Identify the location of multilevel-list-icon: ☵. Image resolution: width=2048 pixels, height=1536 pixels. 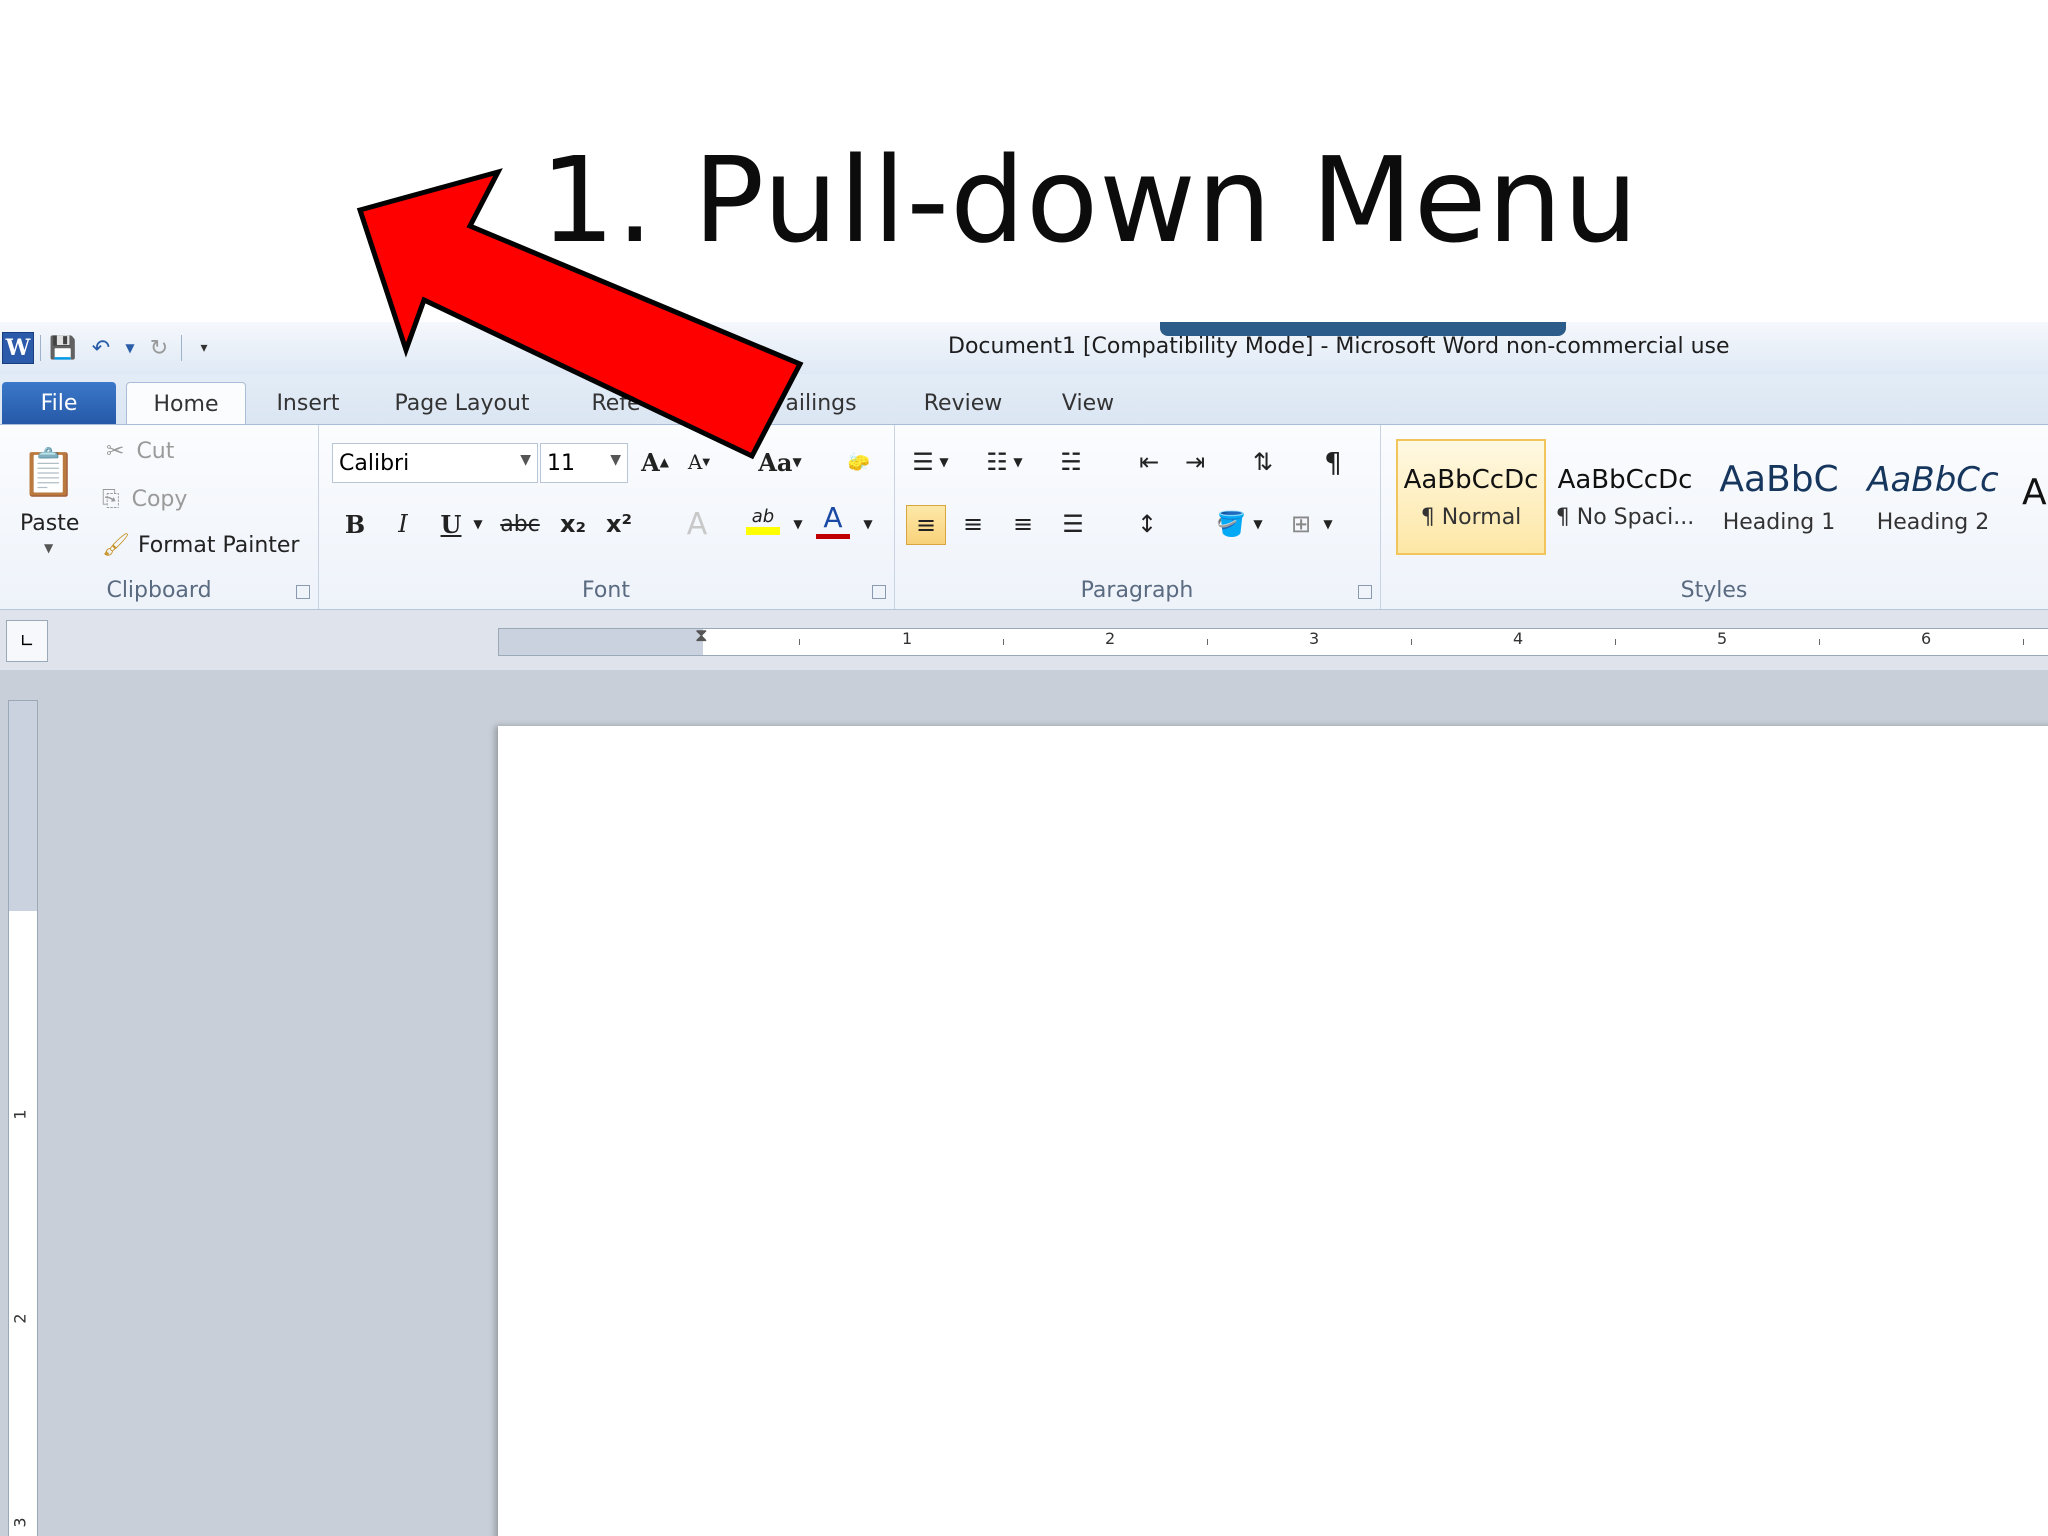
(1071, 462).